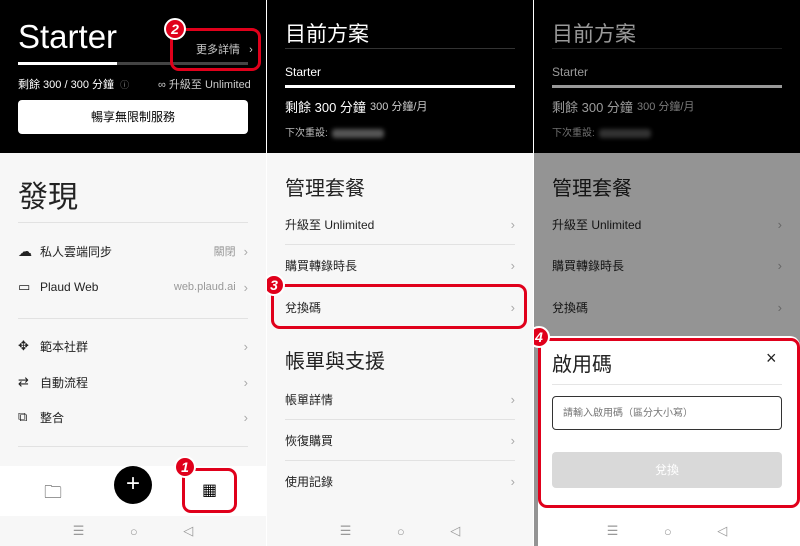  Describe the element at coordinates (23, 416) in the screenshot. I see `integration-icon: ⧉` at that location.